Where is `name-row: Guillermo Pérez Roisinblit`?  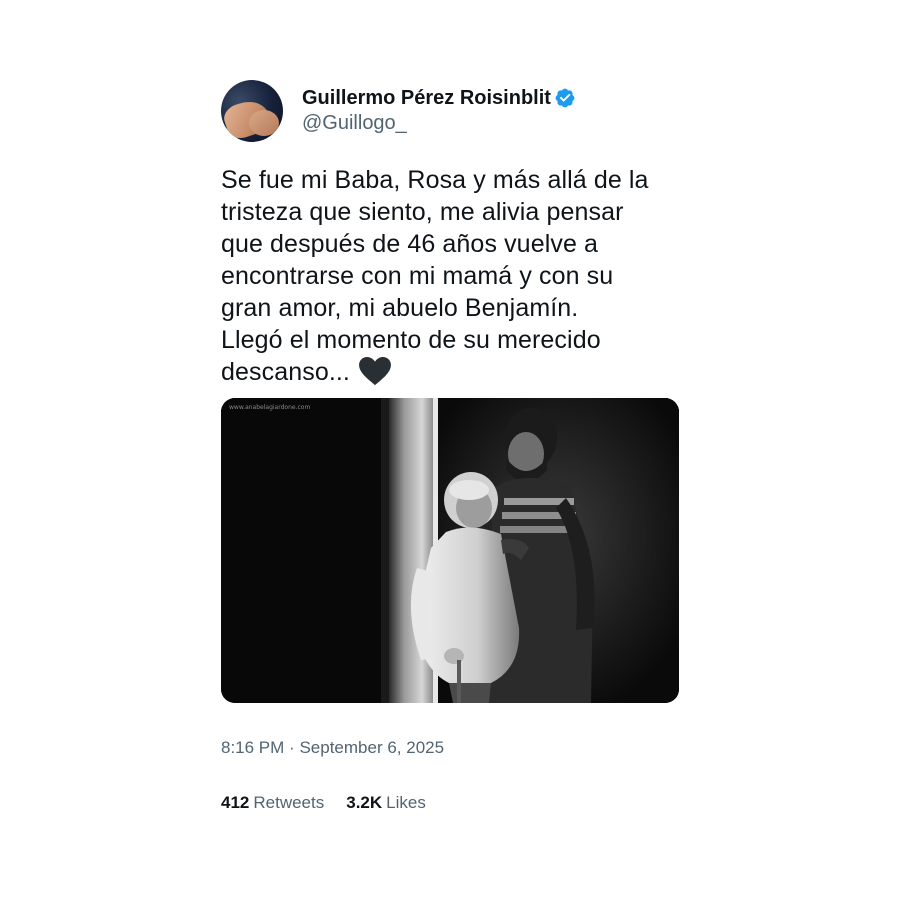 name-row: Guillermo Pérez Roisinblit is located at coordinates (439, 98).